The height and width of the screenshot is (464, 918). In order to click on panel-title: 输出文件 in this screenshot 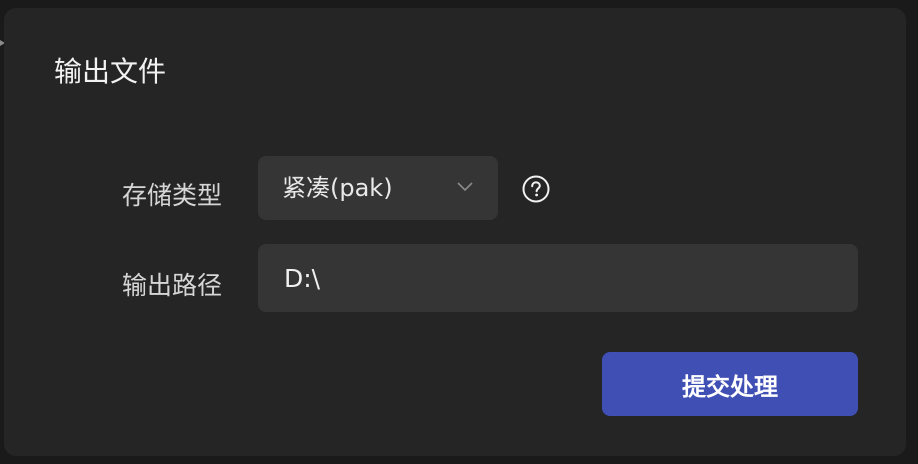, I will do `click(110, 71)`.